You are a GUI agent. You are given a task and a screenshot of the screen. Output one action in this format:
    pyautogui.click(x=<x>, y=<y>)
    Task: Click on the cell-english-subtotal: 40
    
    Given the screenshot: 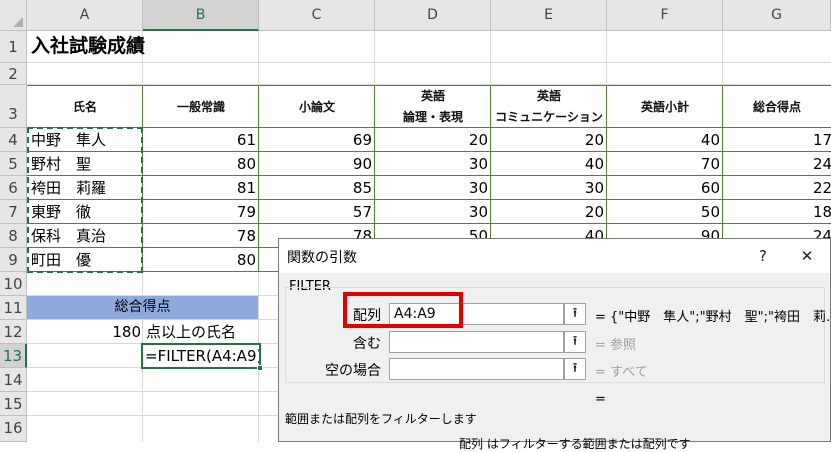 What is the action you would take?
    pyautogui.click(x=664, y=140)
    